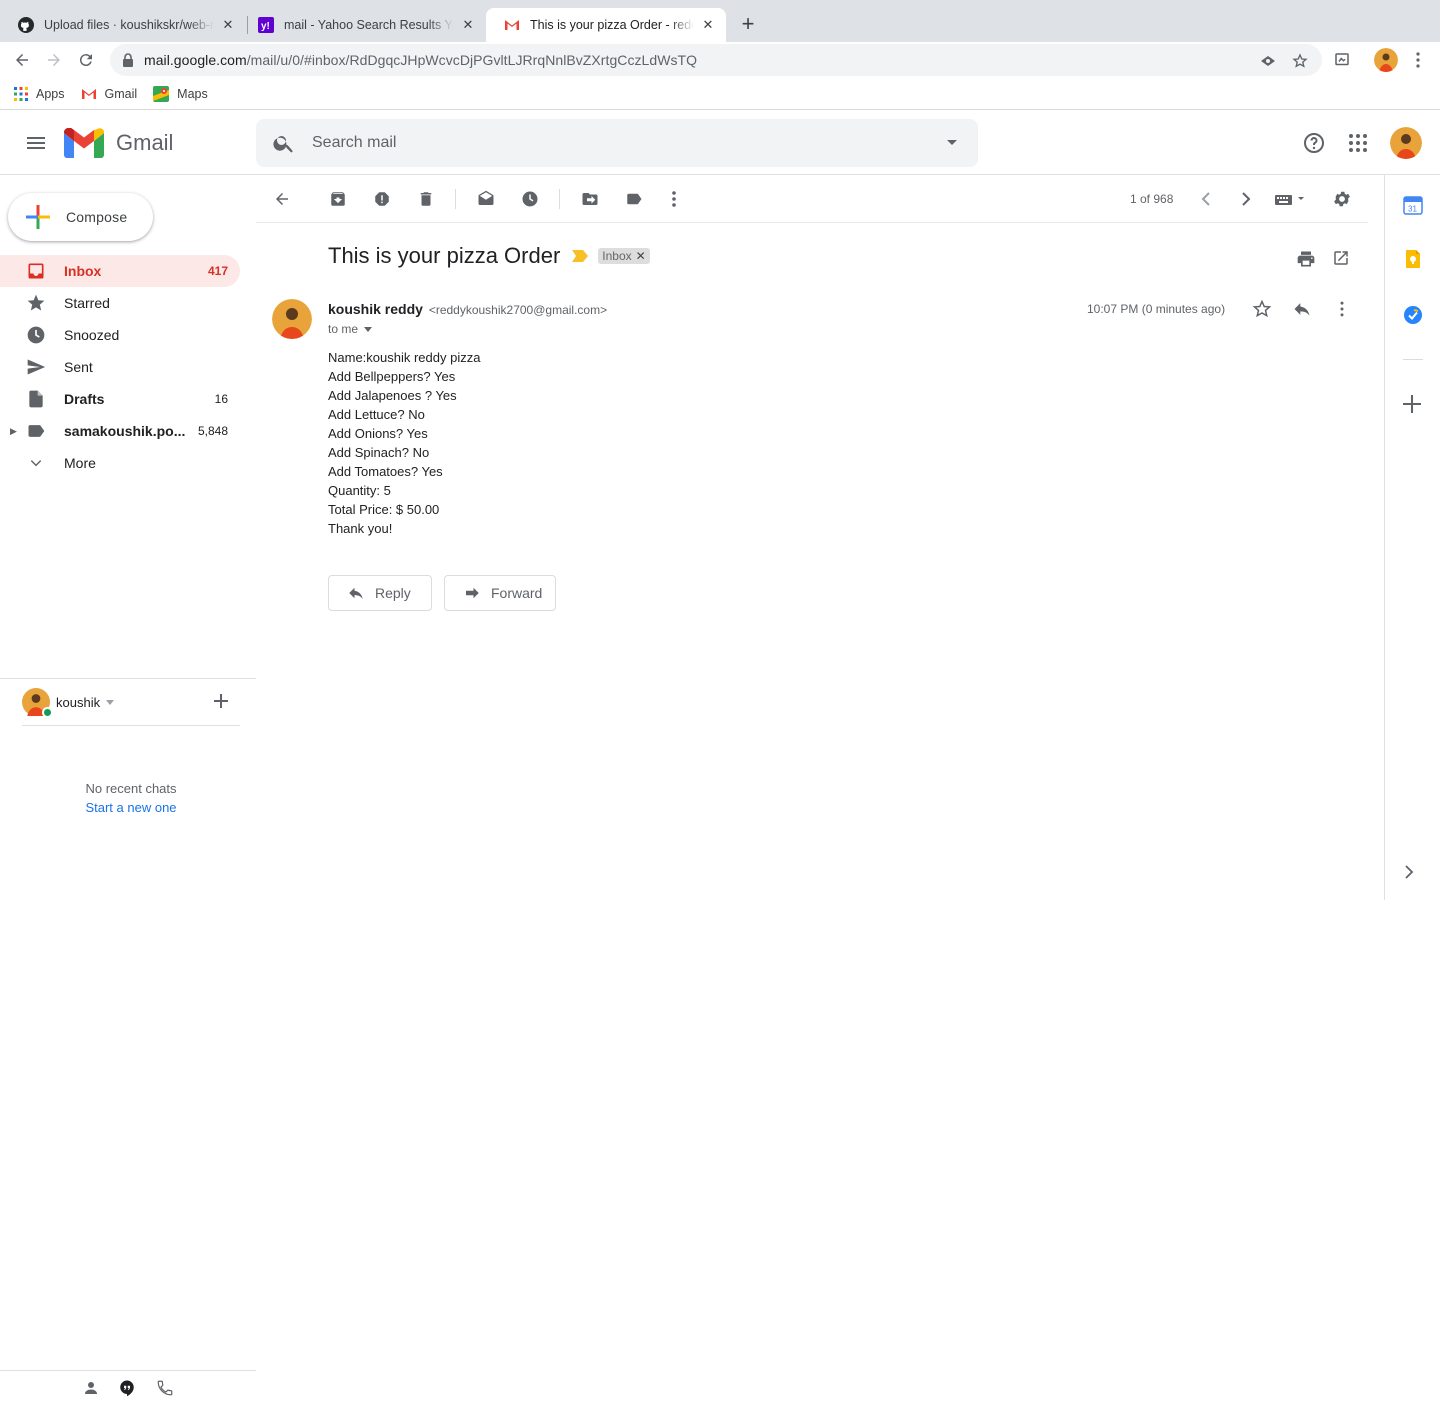  What do you see at coordinates (36, 143) in the screenshot?
I see `main-menu-icon` at bounding box center [36, 143].